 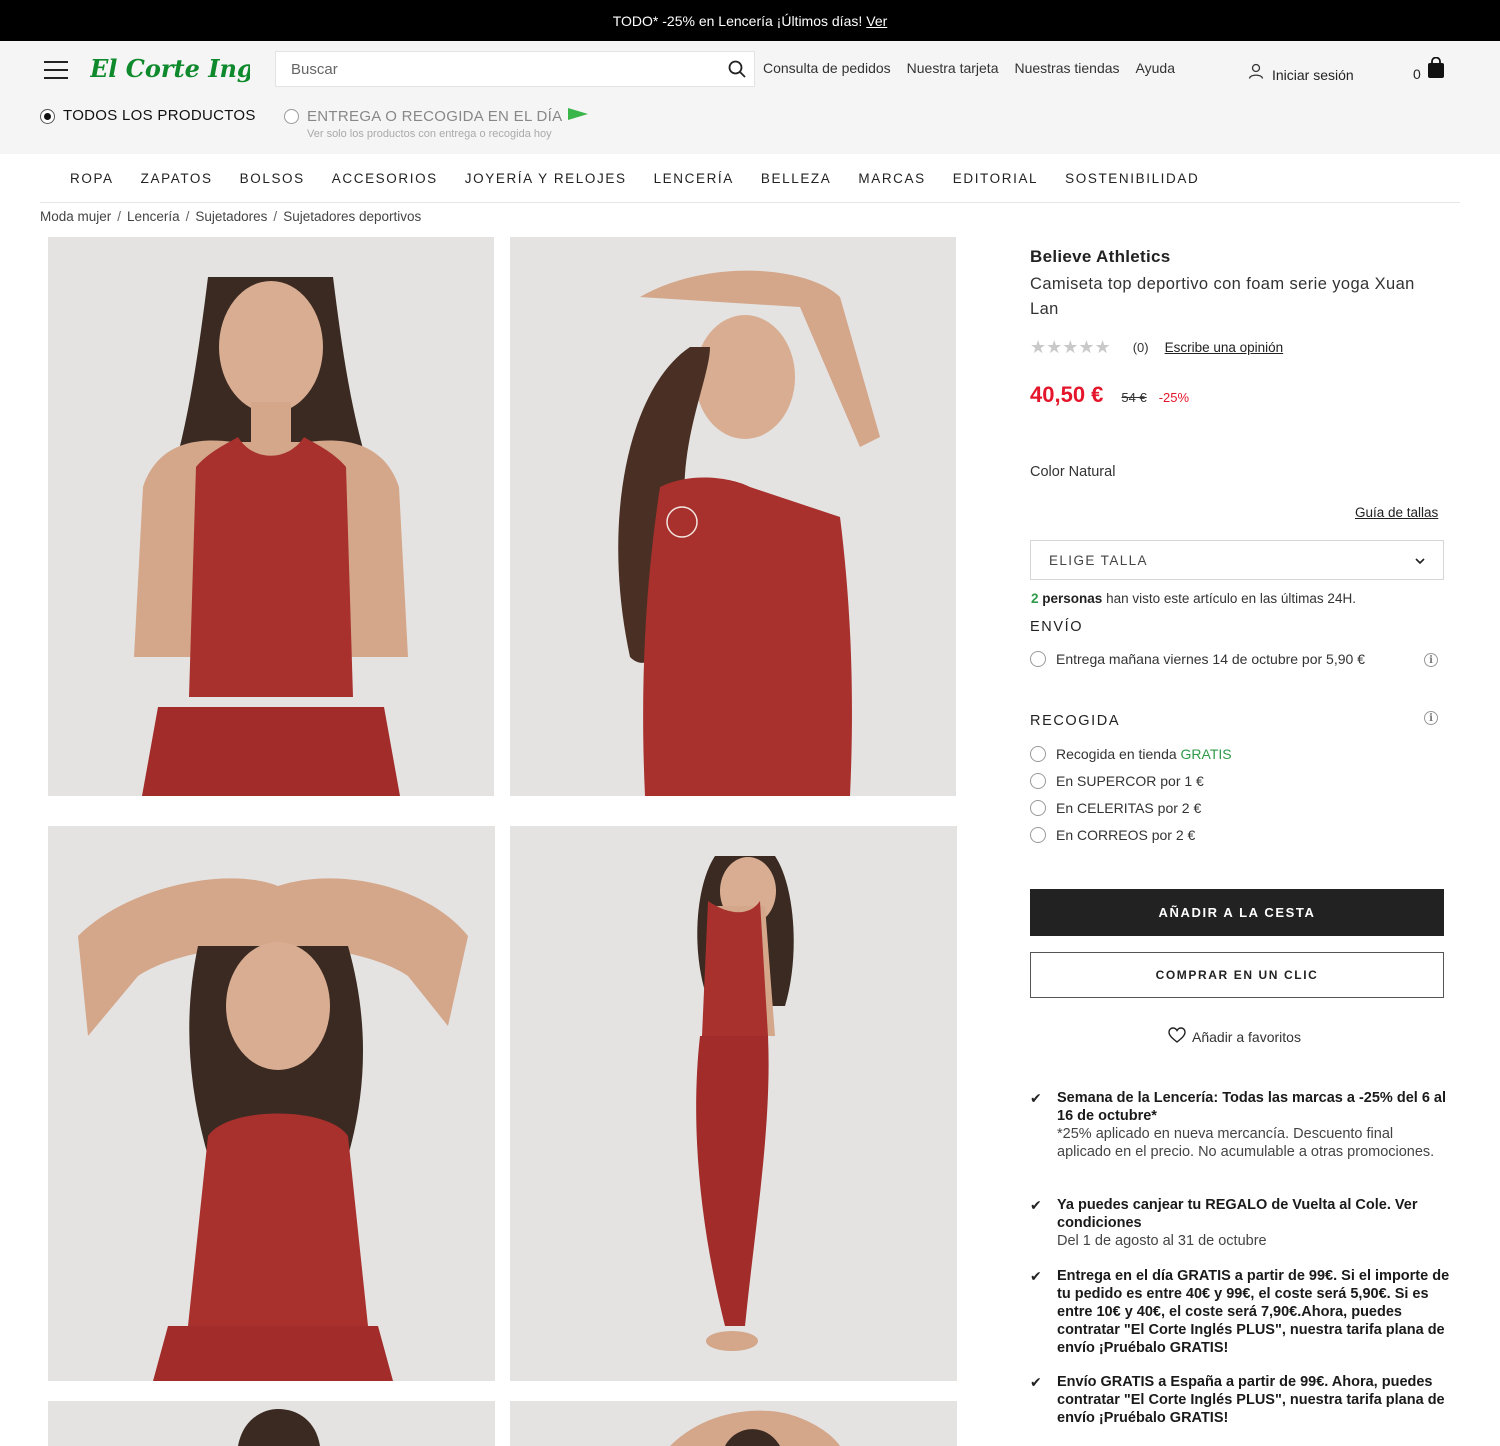 I want to click on product-photo-side, so click(x=733, y=1103).